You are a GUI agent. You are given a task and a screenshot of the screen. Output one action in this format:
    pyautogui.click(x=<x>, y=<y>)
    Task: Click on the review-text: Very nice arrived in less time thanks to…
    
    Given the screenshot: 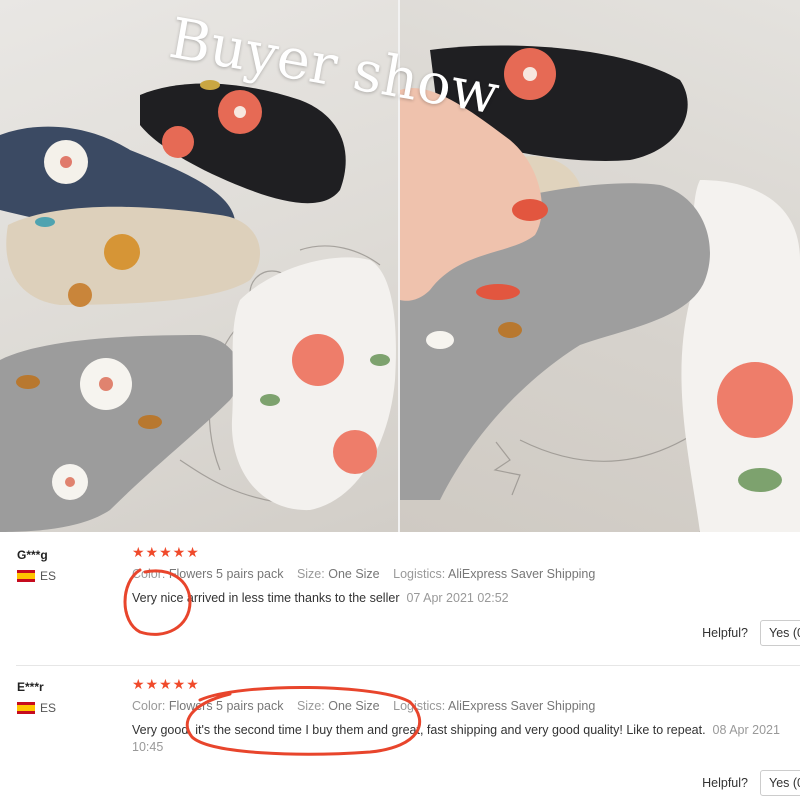 What is the action you would take?
    pyautogui.click(x=266, y=598)
    